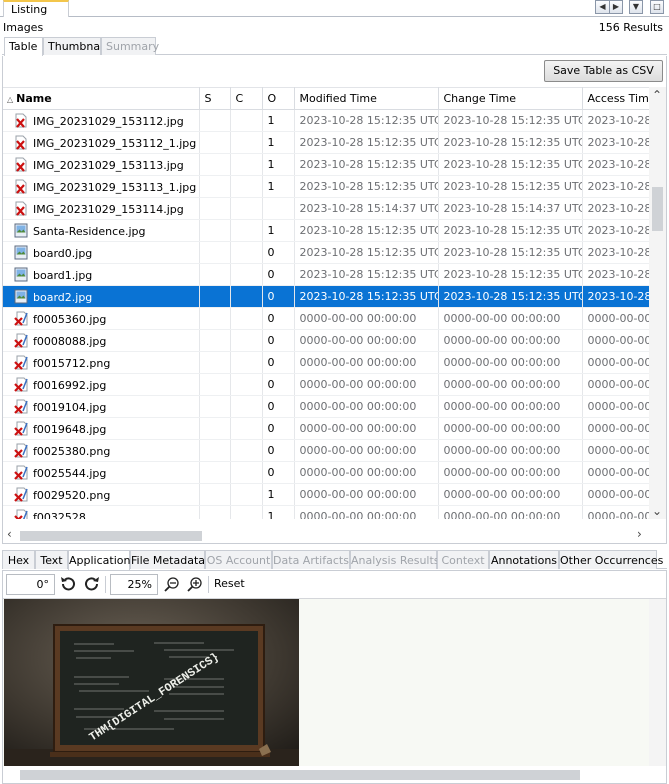  Describe the element at coordinates (101, 142) in the screenshot. I see `file-name-cell: IMG_20231029_153112_1.jpg` at that location.